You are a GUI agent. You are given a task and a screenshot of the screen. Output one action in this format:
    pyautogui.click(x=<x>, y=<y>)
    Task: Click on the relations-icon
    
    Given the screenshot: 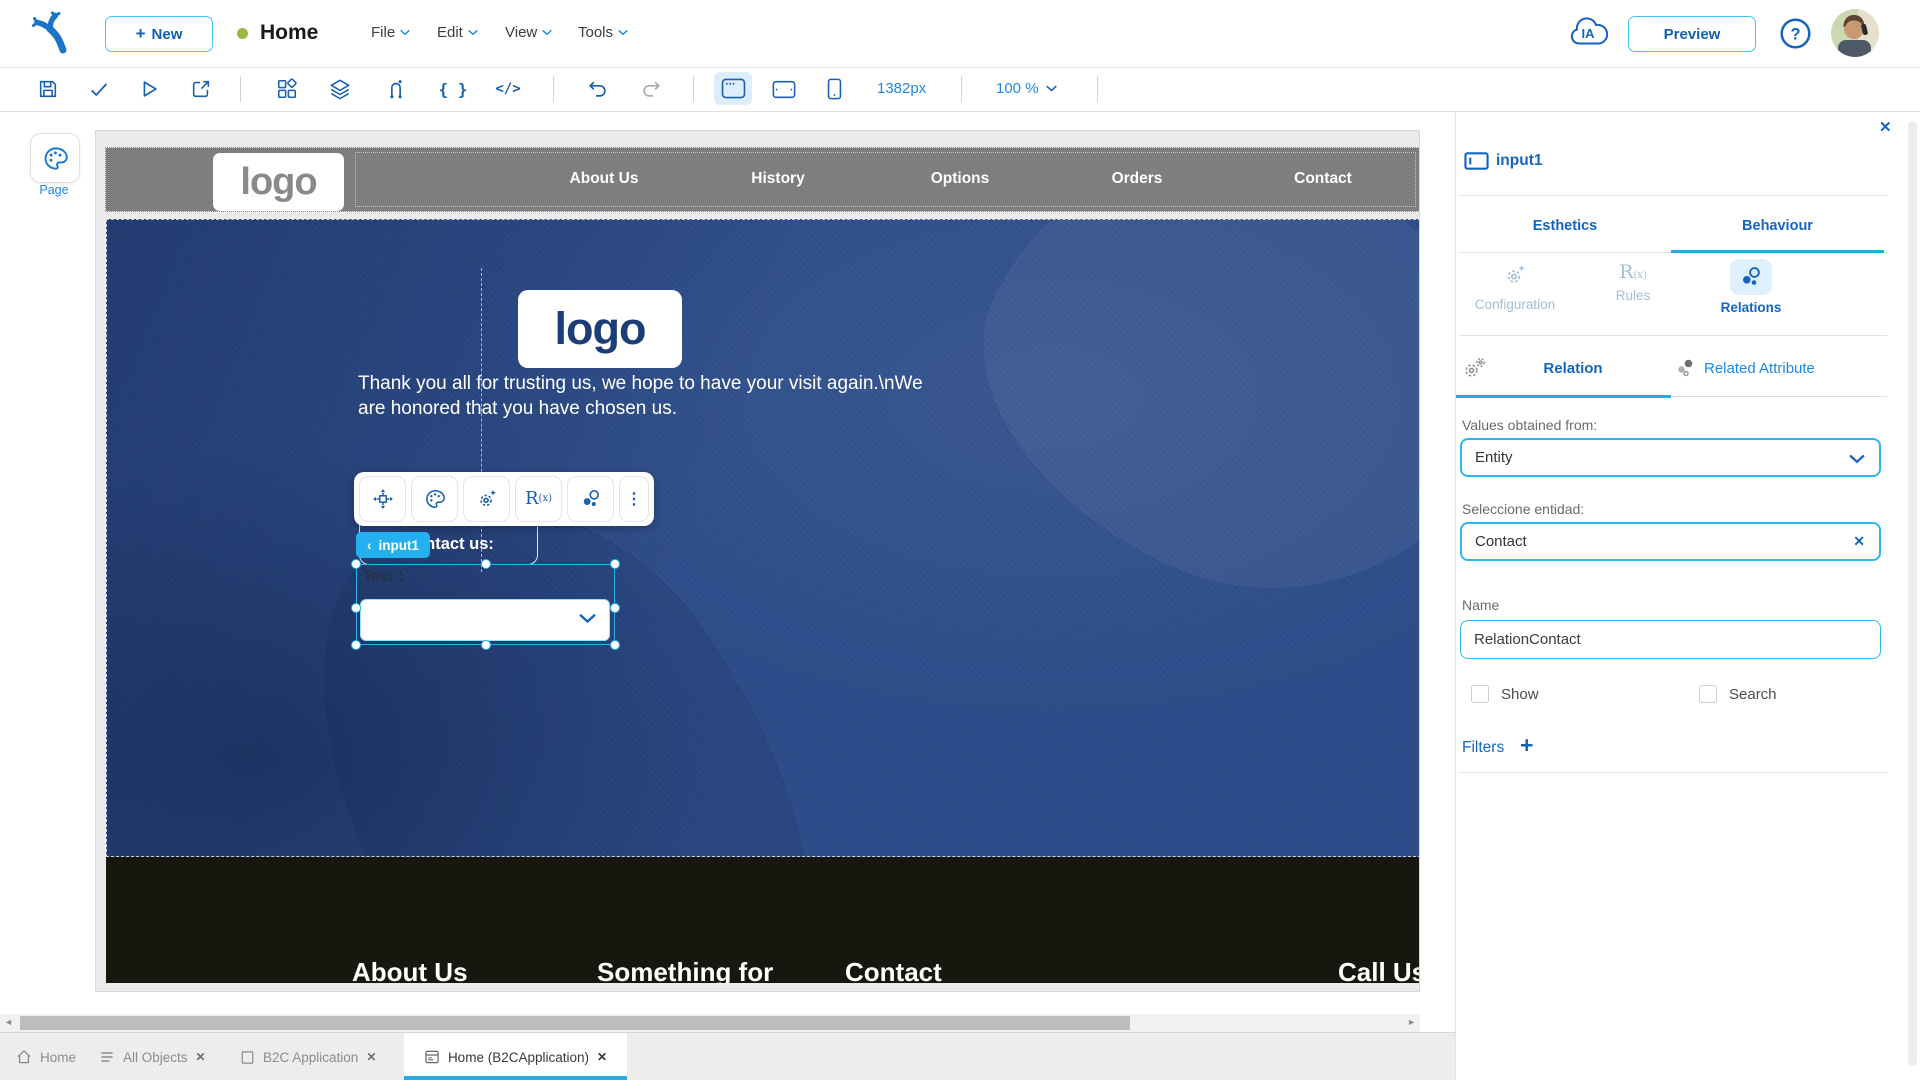 What is the action you would take?
    pyautogui.click(x=590, y=499)
    